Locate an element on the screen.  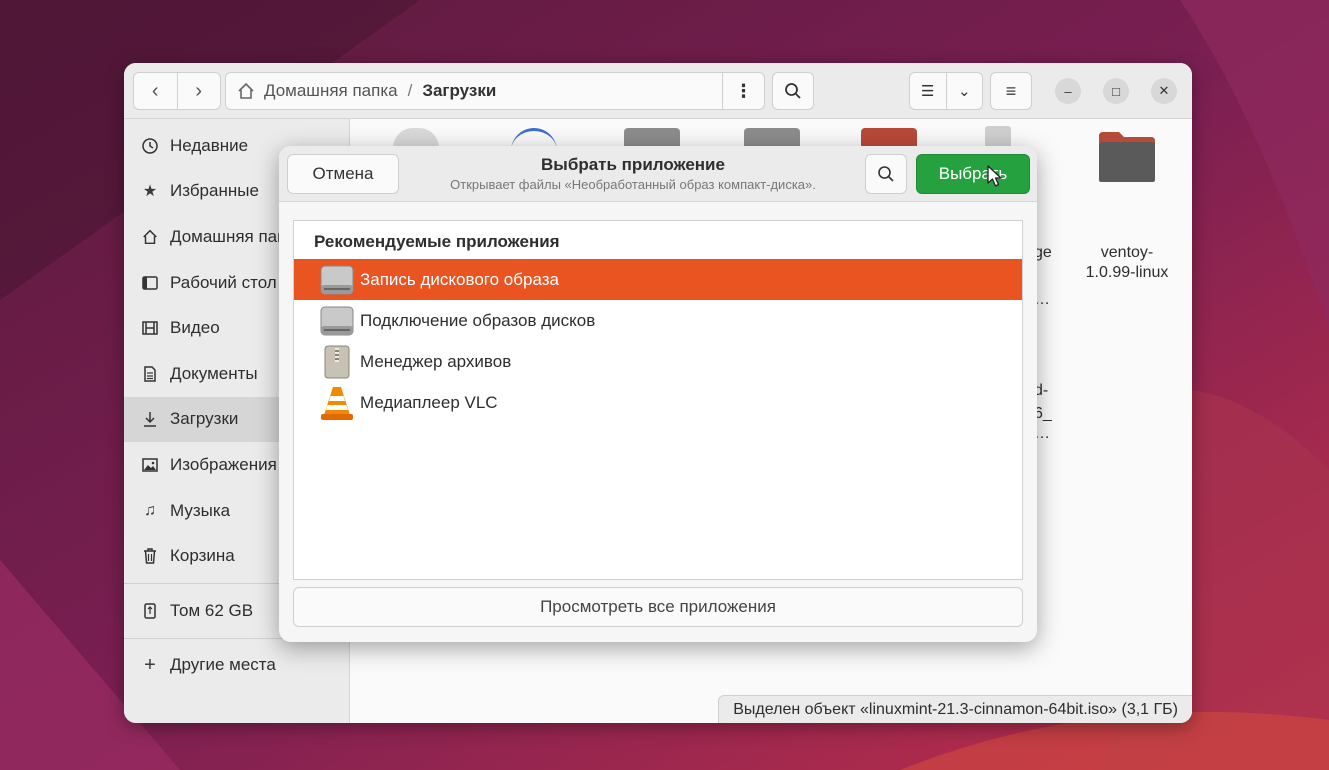
view-all-apps-button: Просмотреть все приложения is located at coordinates (658, 607).